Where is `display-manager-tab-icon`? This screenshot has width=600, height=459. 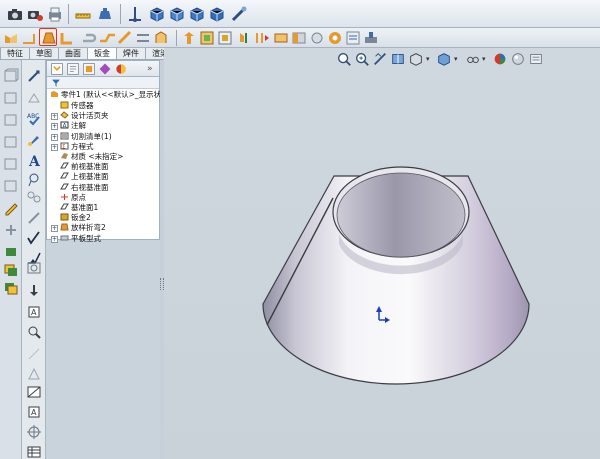 display-manager-tab-icon is located at coordinates (121, 69).